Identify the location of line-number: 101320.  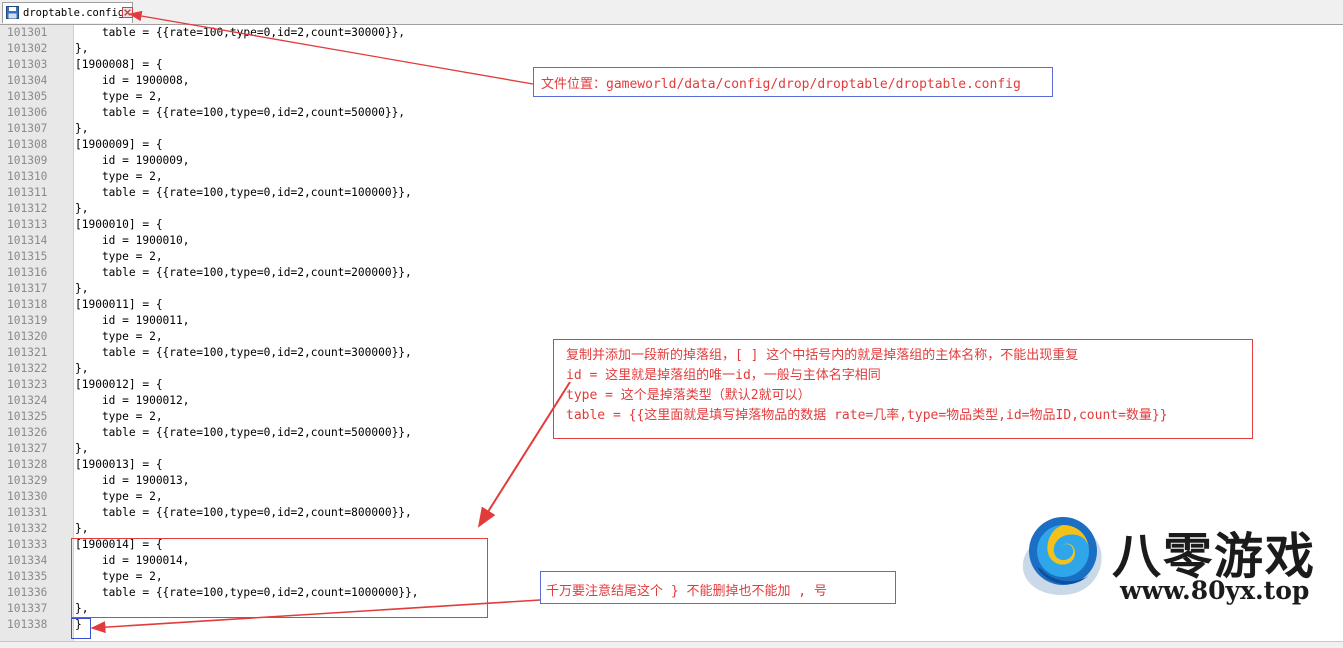
(27, 336).